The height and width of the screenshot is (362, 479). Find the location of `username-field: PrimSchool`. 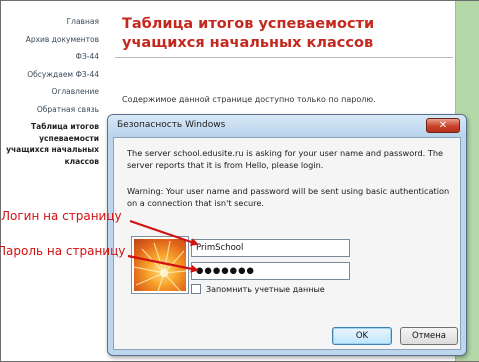

username-field: PrimSchool is located at coordinates (270, 248).